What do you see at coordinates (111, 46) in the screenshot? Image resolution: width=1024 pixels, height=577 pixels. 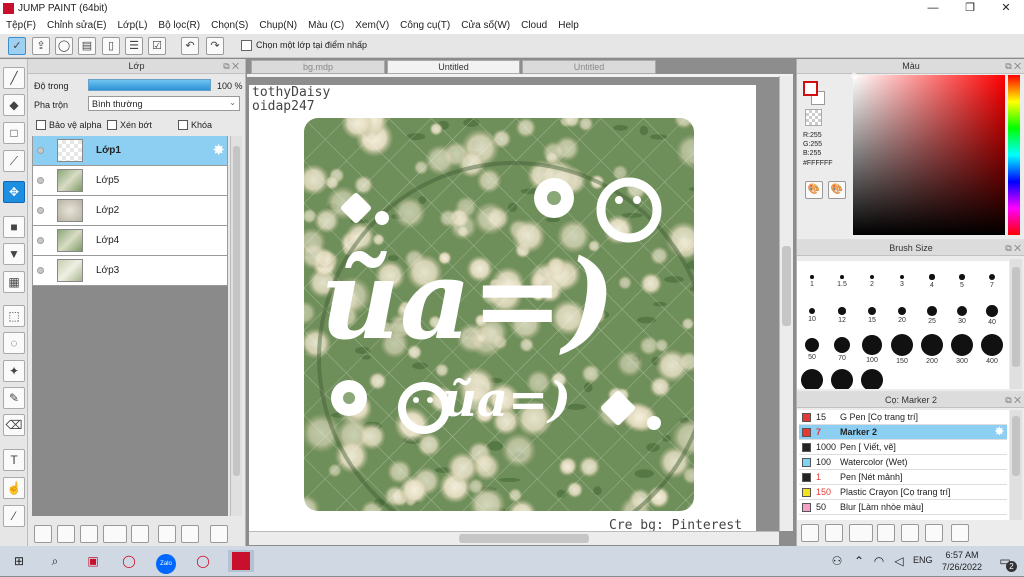 I see `document-icon: ▯` at bounding box center [111, 46].